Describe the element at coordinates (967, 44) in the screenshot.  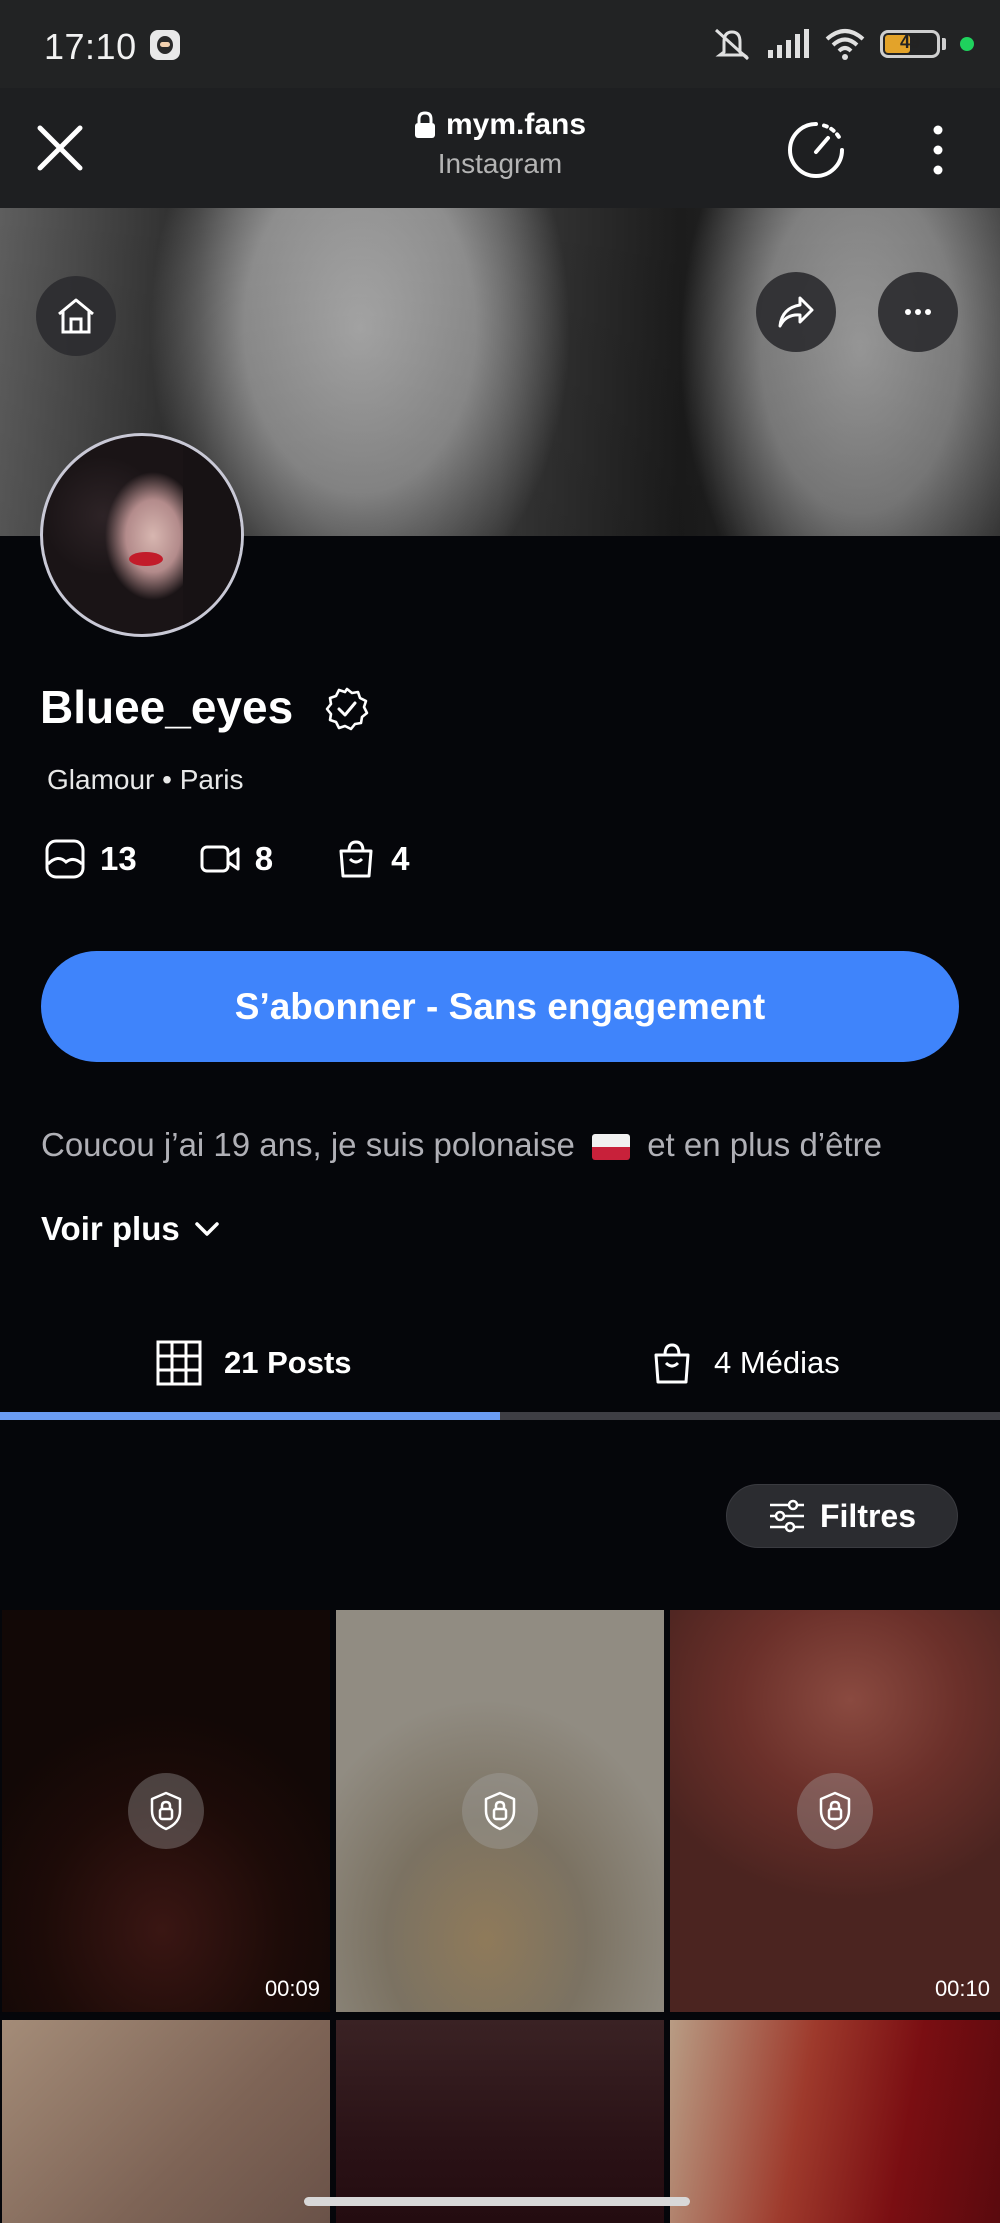
I see `privacy-indicator-dot` at that location.